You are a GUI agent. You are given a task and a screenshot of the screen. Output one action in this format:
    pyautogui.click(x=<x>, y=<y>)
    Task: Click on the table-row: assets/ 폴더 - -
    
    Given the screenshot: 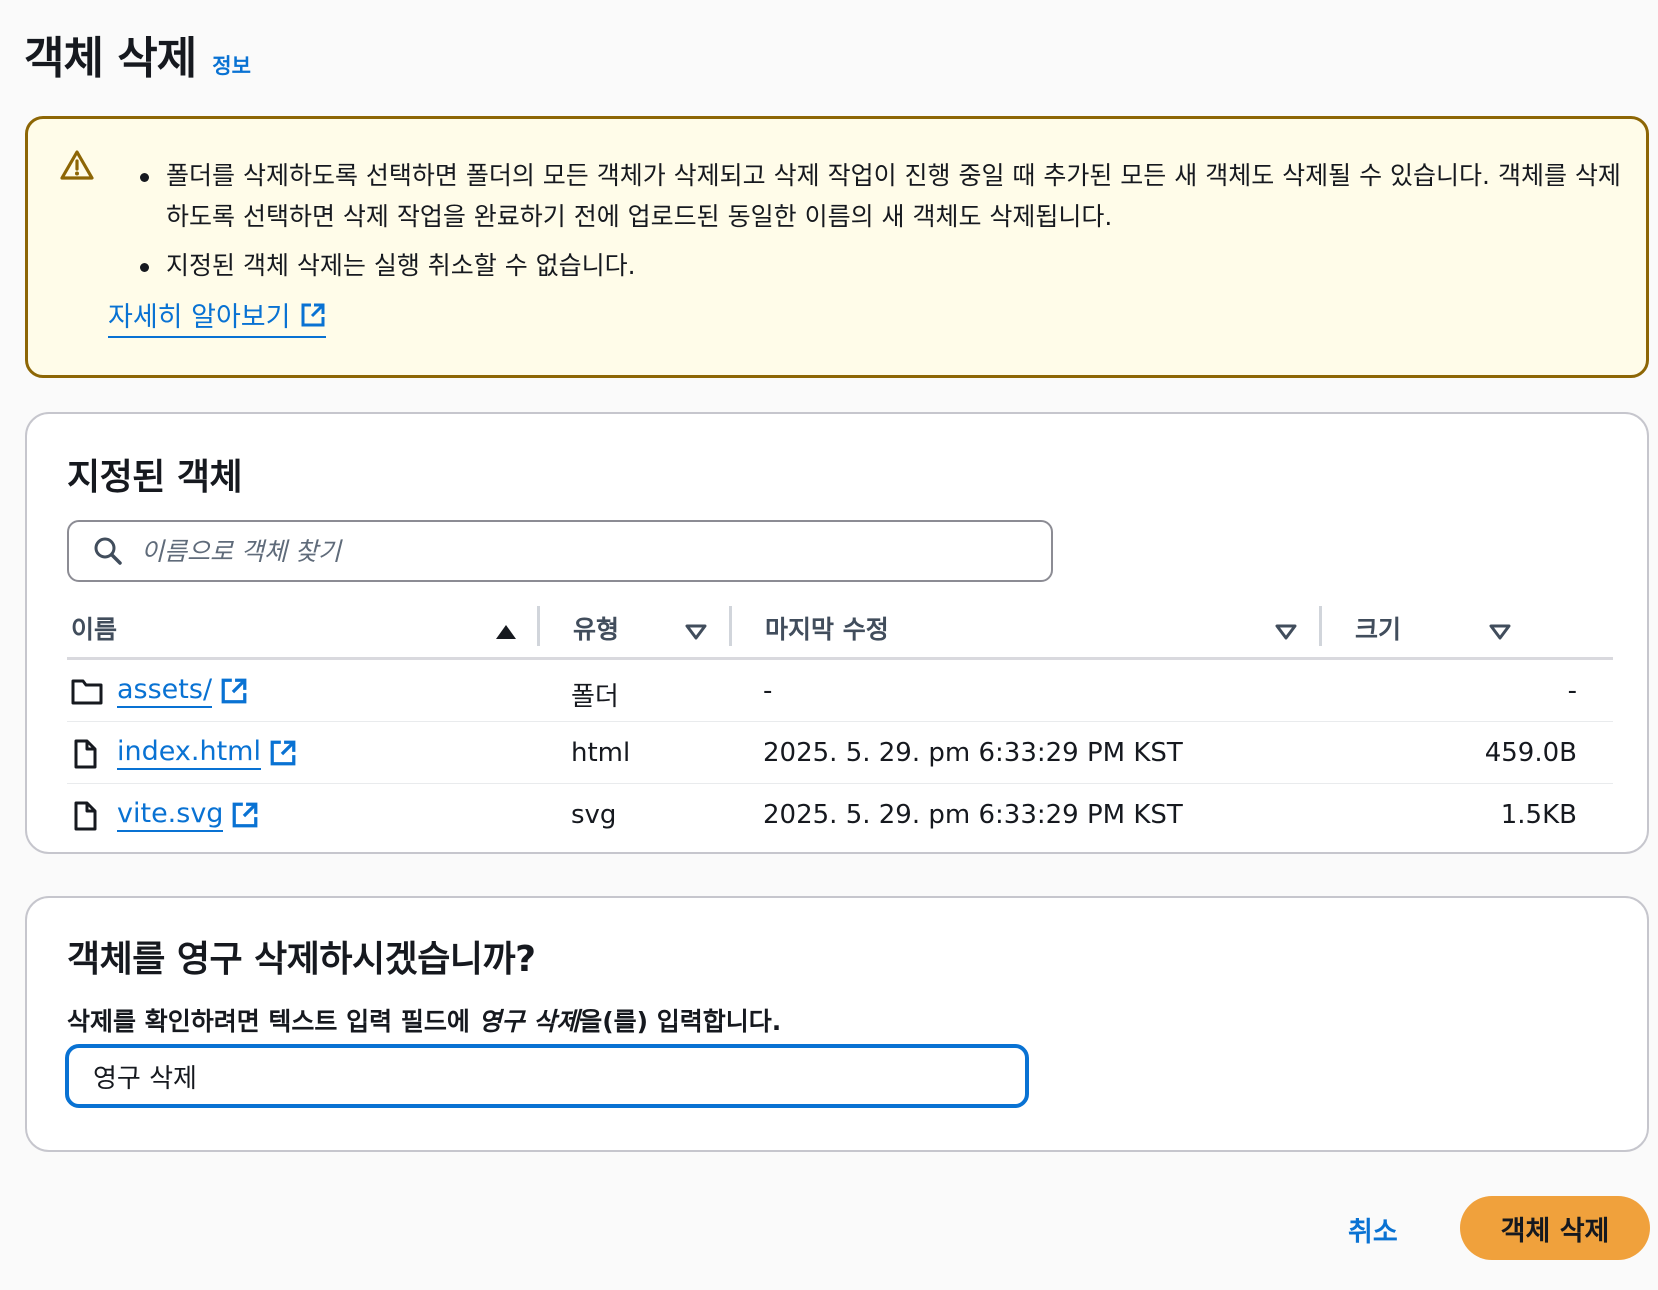 What is the action you would take?
    pyautogui.click(x=840, y=691)
    